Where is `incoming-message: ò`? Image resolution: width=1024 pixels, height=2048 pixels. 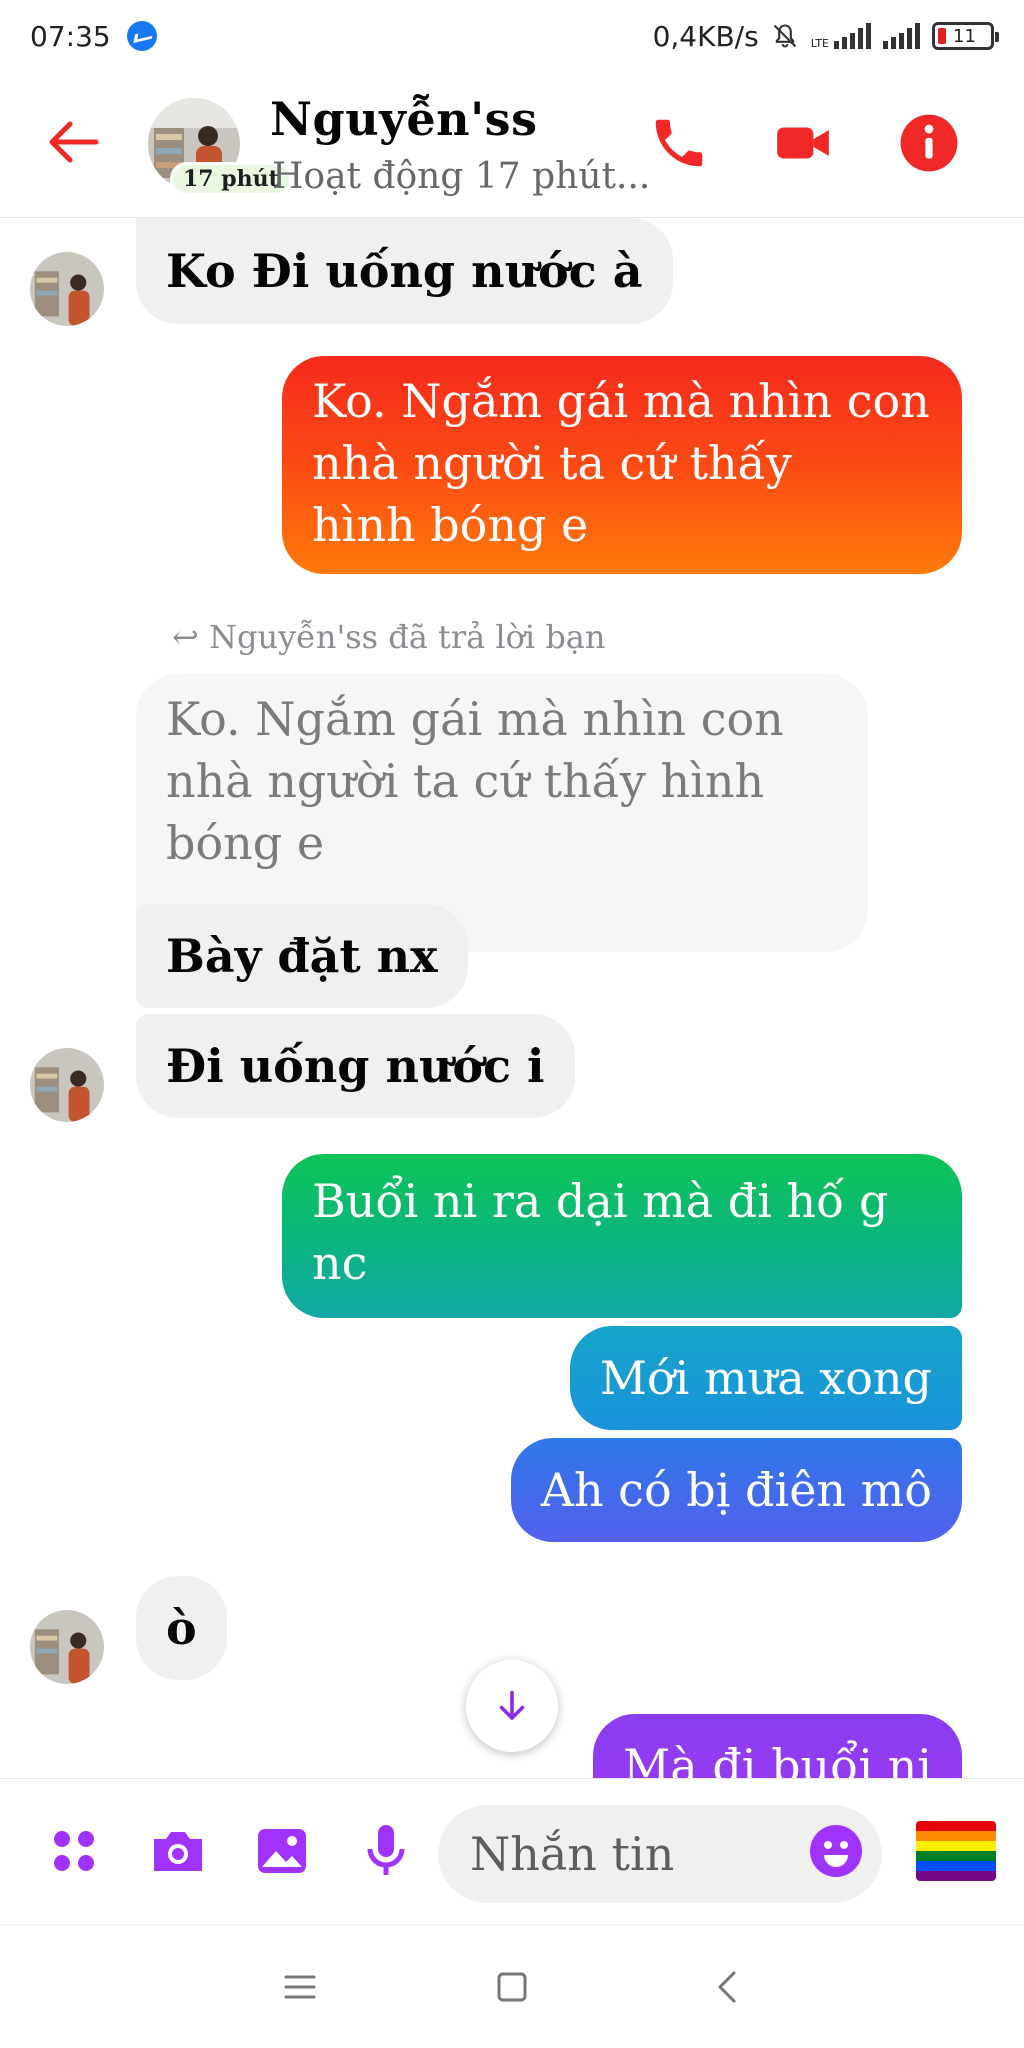 incoming-message: ò is located at coordinates (181, 1628).